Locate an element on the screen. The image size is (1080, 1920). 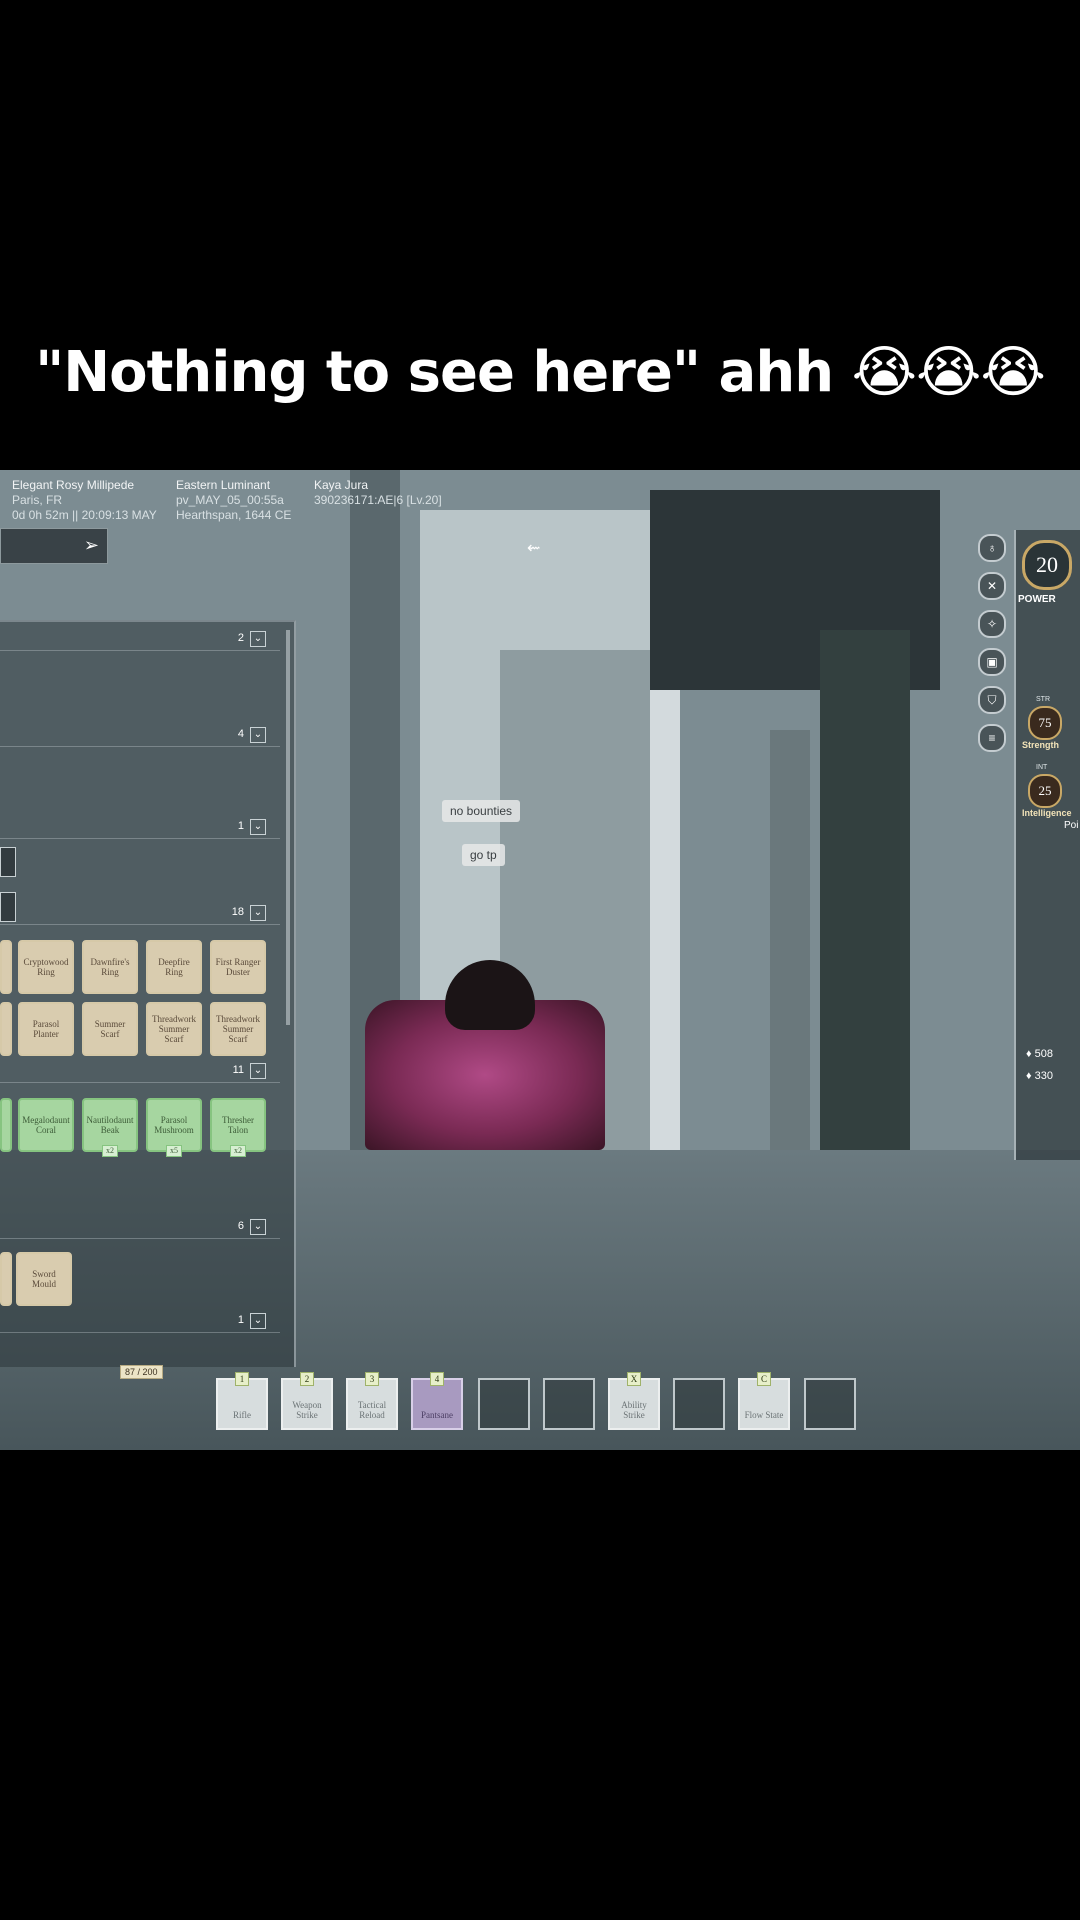
session-time: 0d 0h 52m || 20:09:13 MAY is located at coordinates (84, 515).